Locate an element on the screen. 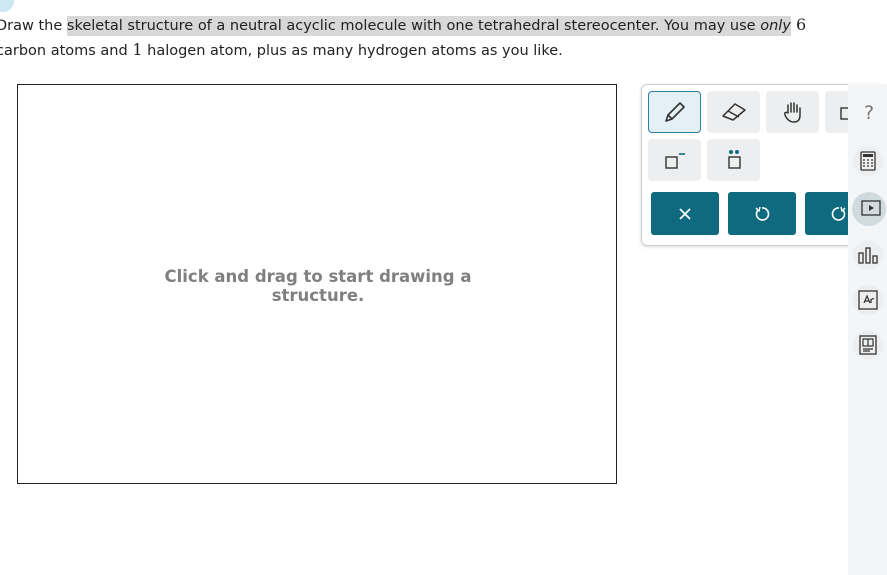 This screenshot has height=575, width=887. video-button is located at coordinates (871, 210).